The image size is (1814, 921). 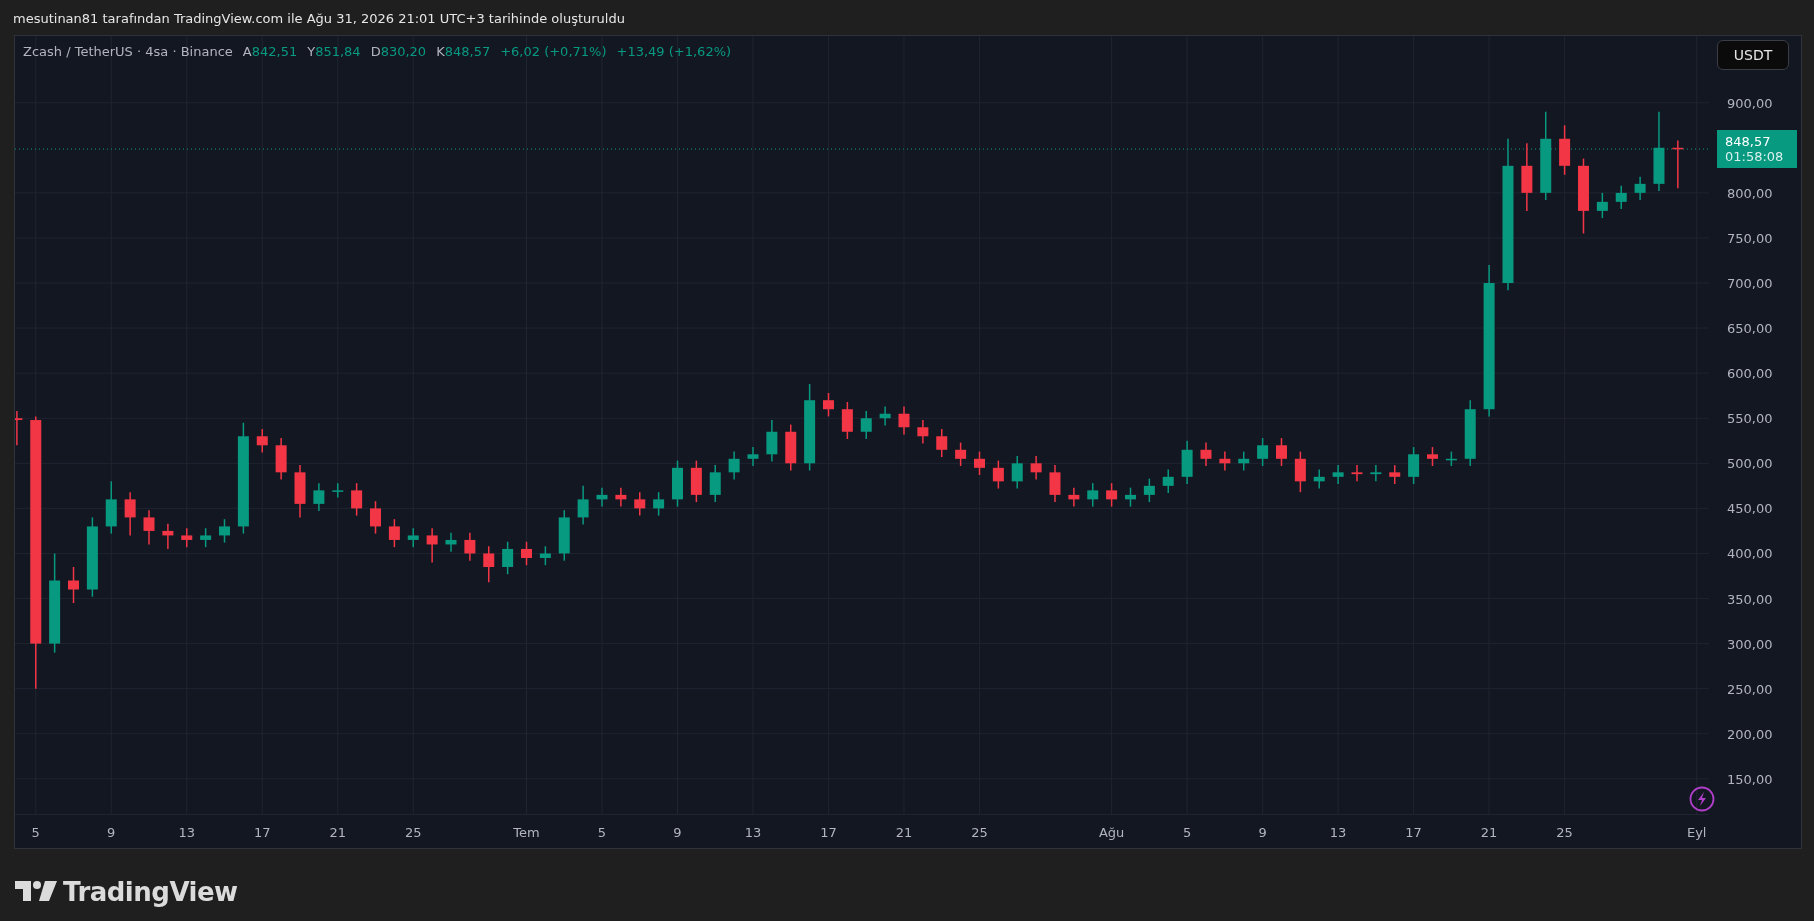 What do you see at coordinates (1750, 689) in the screenshot?
I see `price-axis-label: 250,00` at bounding box center [1750, 689].